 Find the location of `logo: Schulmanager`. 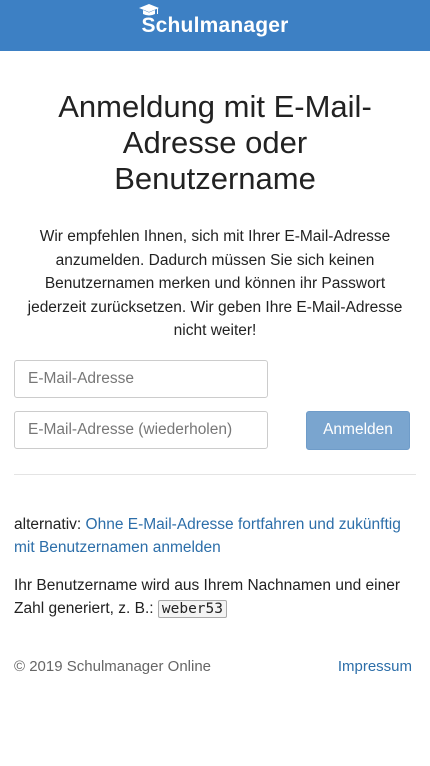

logo: Schulmanager is located at coordinates (214, 20).